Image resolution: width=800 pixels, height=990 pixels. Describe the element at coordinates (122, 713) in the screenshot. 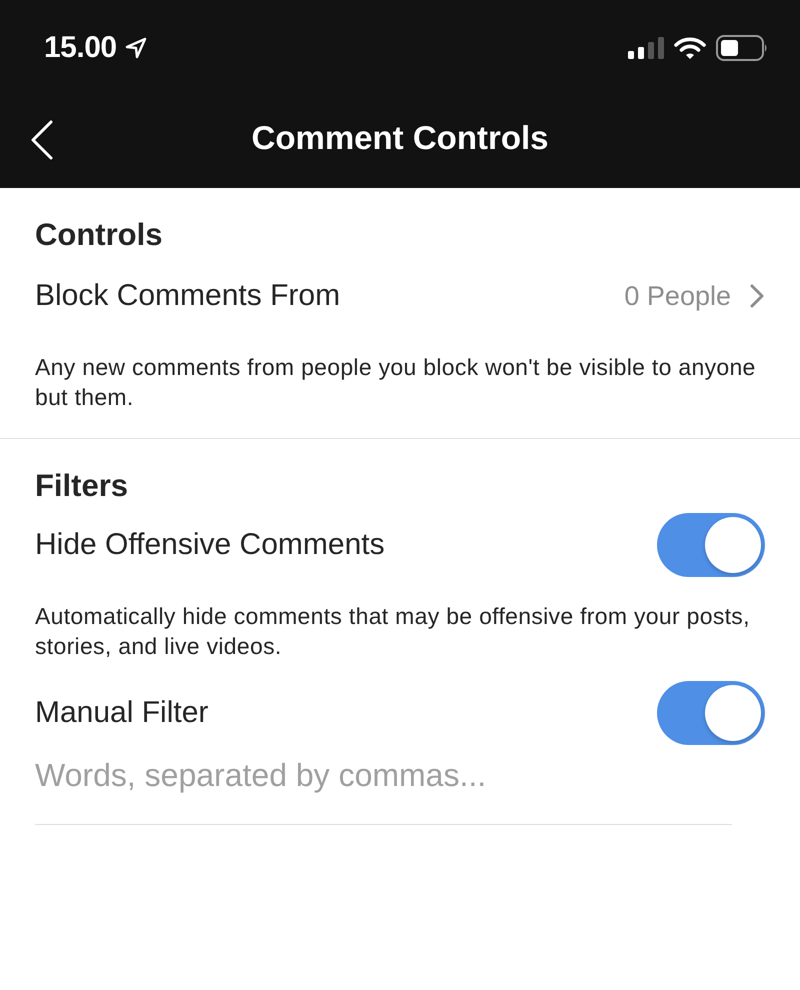

I see `setting-label: Manual Filter` at that location.